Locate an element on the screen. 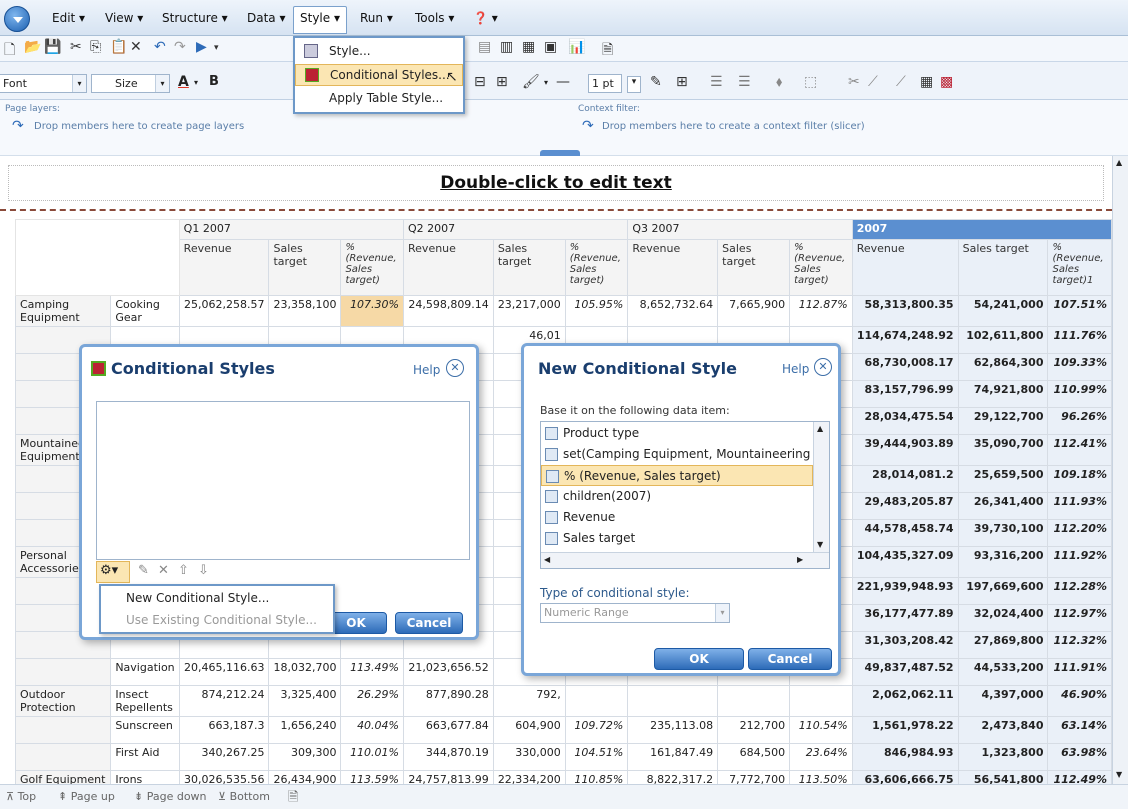 Image resolution: width=1128 pixels, height=810 pixels. quarter-header: Q3 2007 is located at coordinates (740, 229).